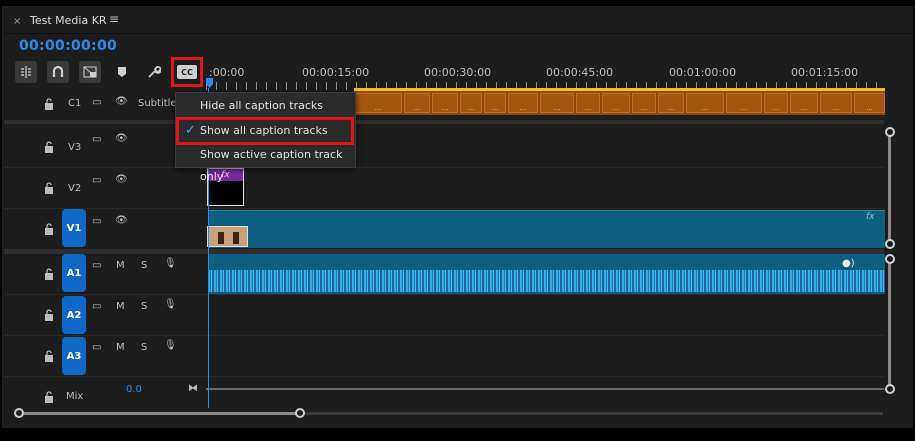  Describe the element at coordinates (227, 72) in the screenshot. I see `ruler-label: :00:00` at that location.